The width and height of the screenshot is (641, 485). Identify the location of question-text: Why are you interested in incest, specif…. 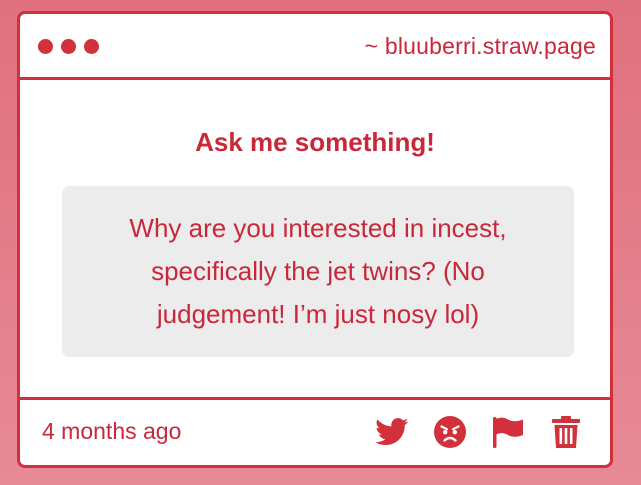
(318, 271).